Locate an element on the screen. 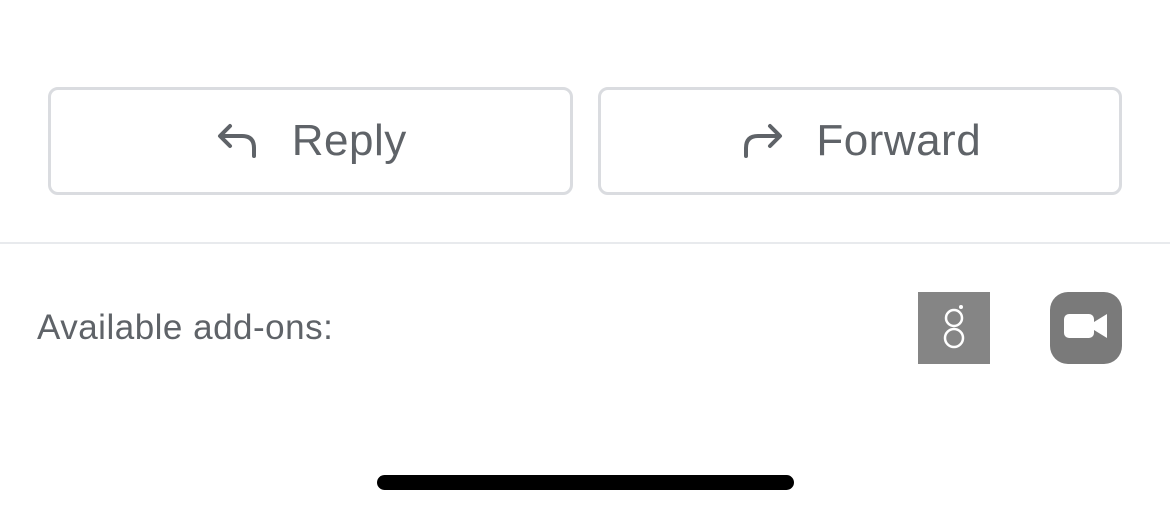  forward-icon is located at coordinates (762, 141).